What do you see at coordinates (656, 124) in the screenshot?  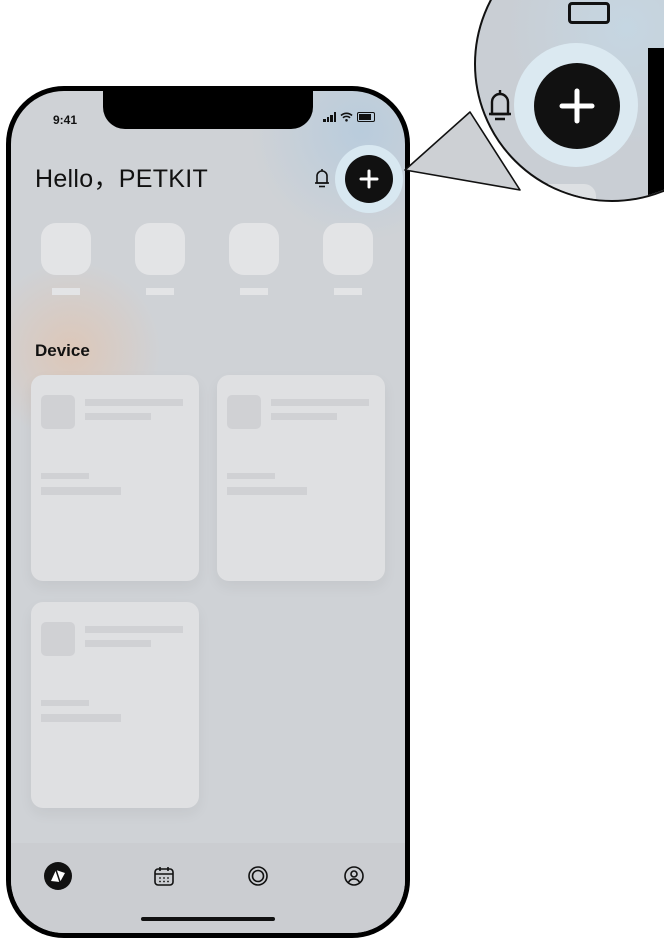 I see `phone-edge` at bounding box center [656, 124].